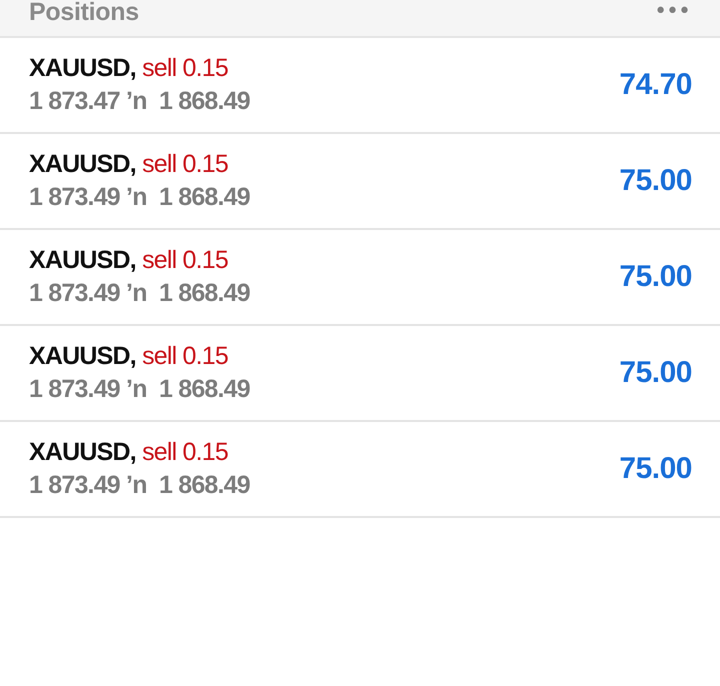  Describe the element at coordinates (84, 13) in the screenshot. I see `section-title: Positions` at that location.